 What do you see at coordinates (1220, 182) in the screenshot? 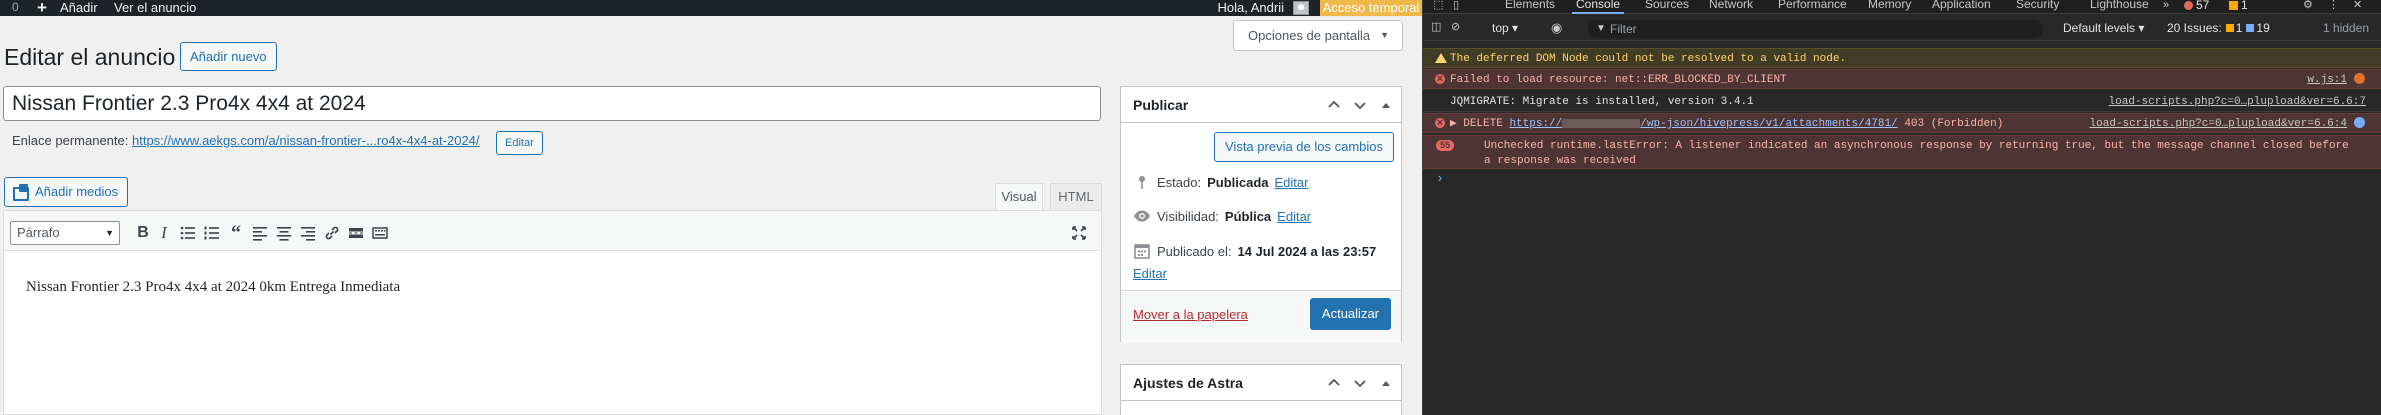
I see `post-status: Estado: Publicada Editar` at bounding box center [1220, 182].